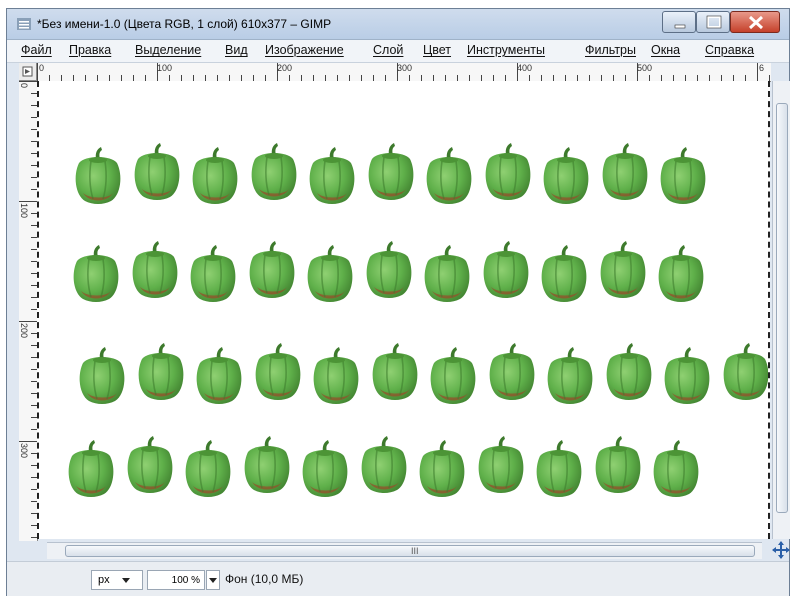 This screenshot has height=596, width=790. Describe the element at coordinates (36, 50) in the screenshot. I see `menu-file: Файл` at that location.